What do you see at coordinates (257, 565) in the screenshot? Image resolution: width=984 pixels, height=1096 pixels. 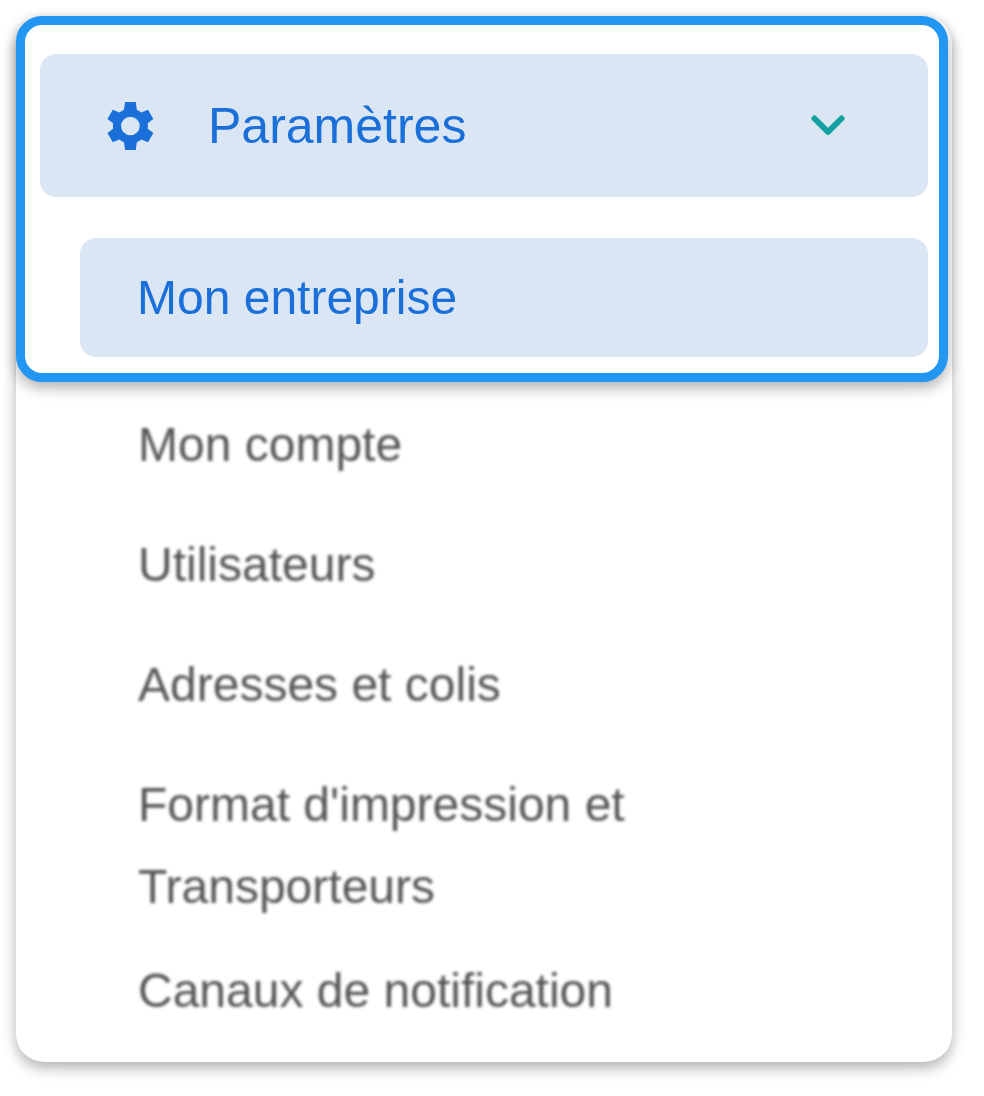 I see `menu-item: Utilisateurs` at bounding box center [257, 565].